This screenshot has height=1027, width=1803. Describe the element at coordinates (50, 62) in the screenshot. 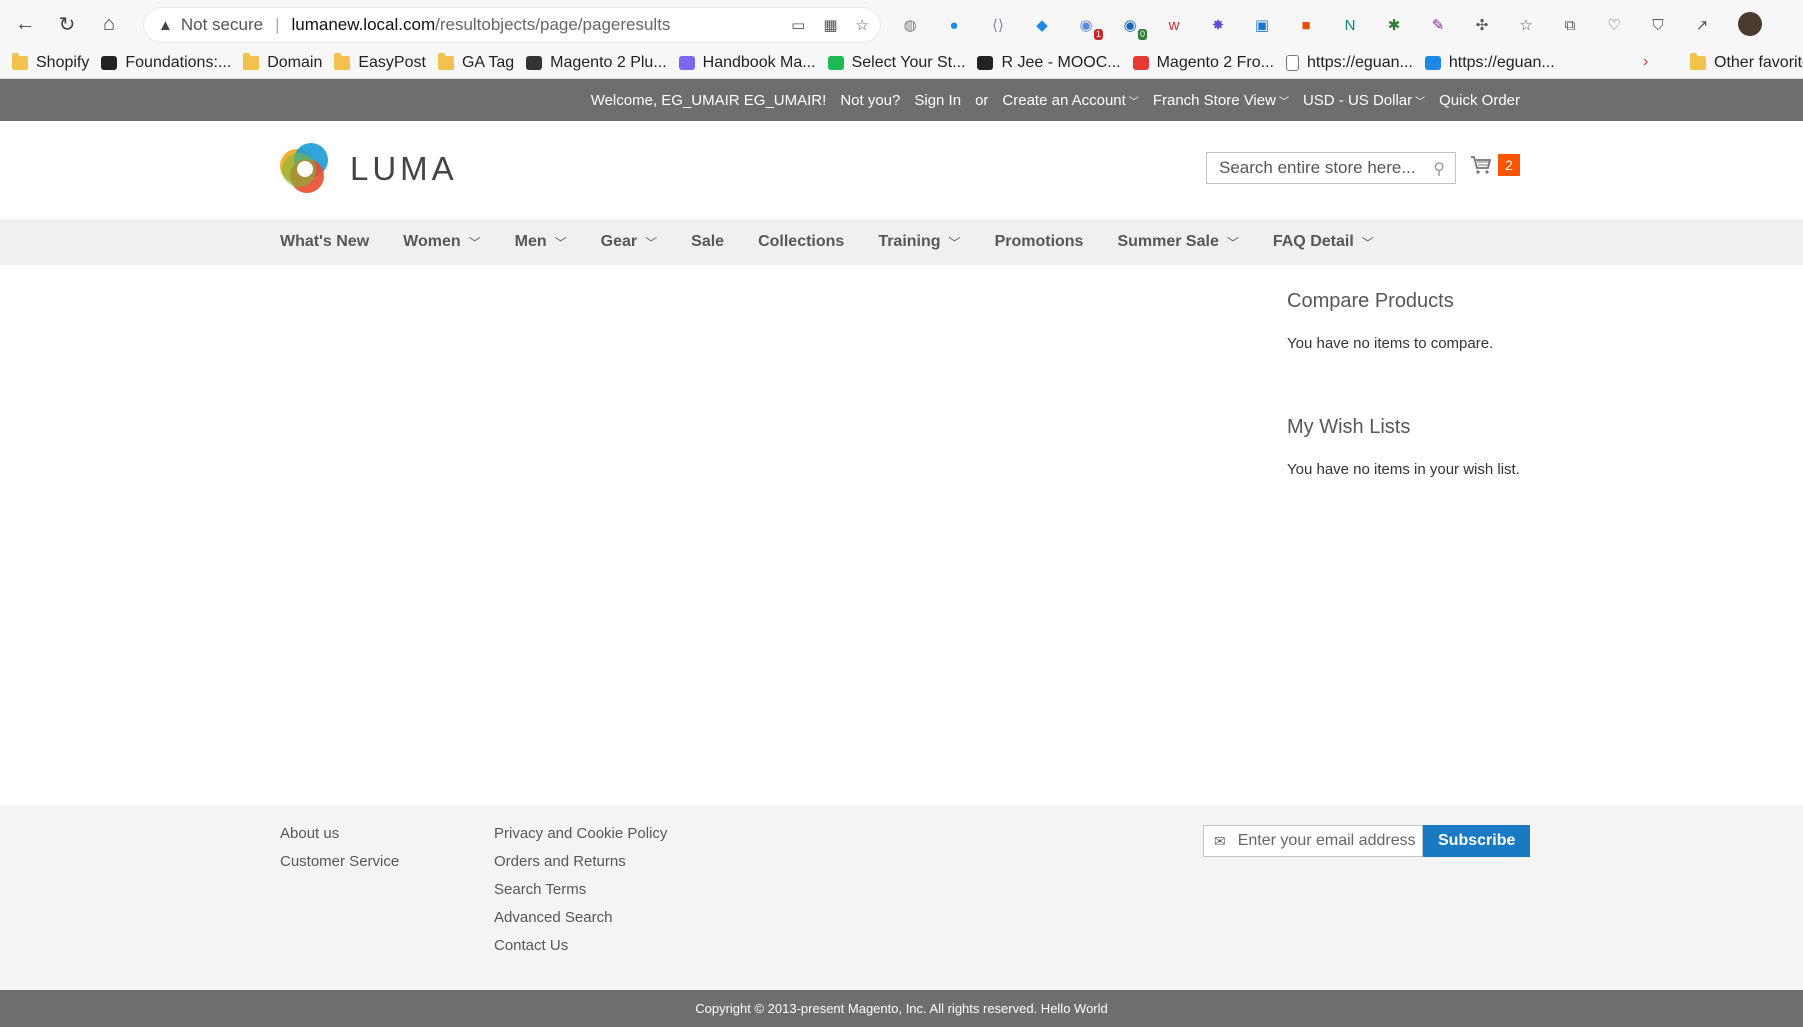

I see `bookmark-item: Shopify` at that location.